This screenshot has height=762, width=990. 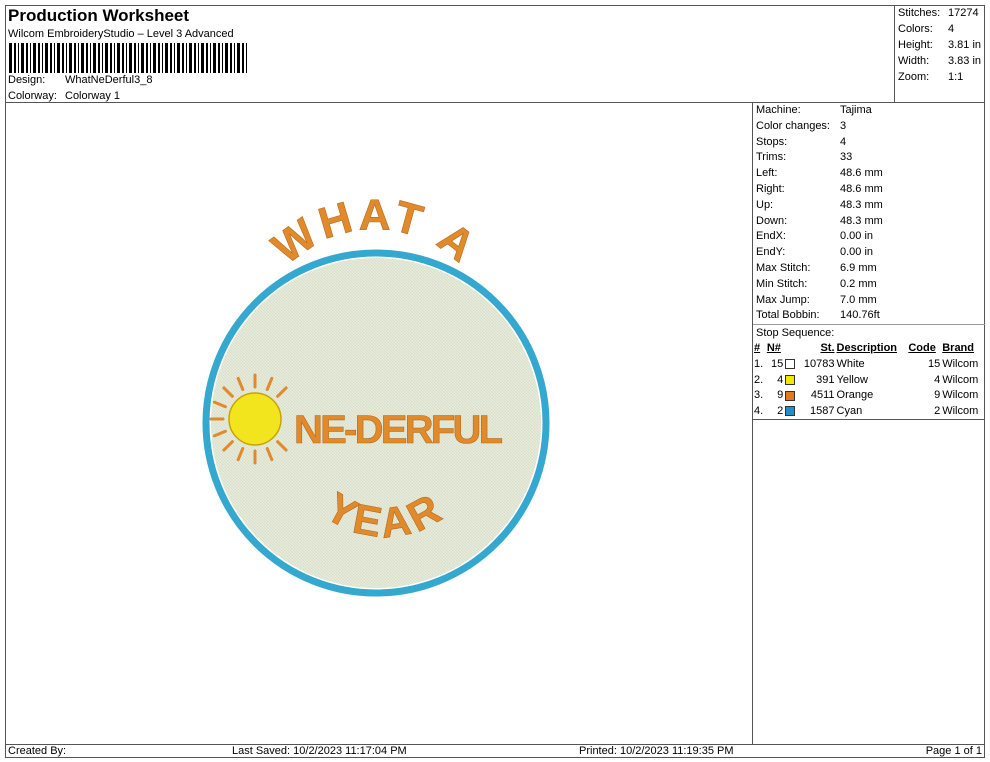 I want to click on last-saved: Last Saved: 10/2/2023 11:17:04 PM, so click(x=319, y=751).